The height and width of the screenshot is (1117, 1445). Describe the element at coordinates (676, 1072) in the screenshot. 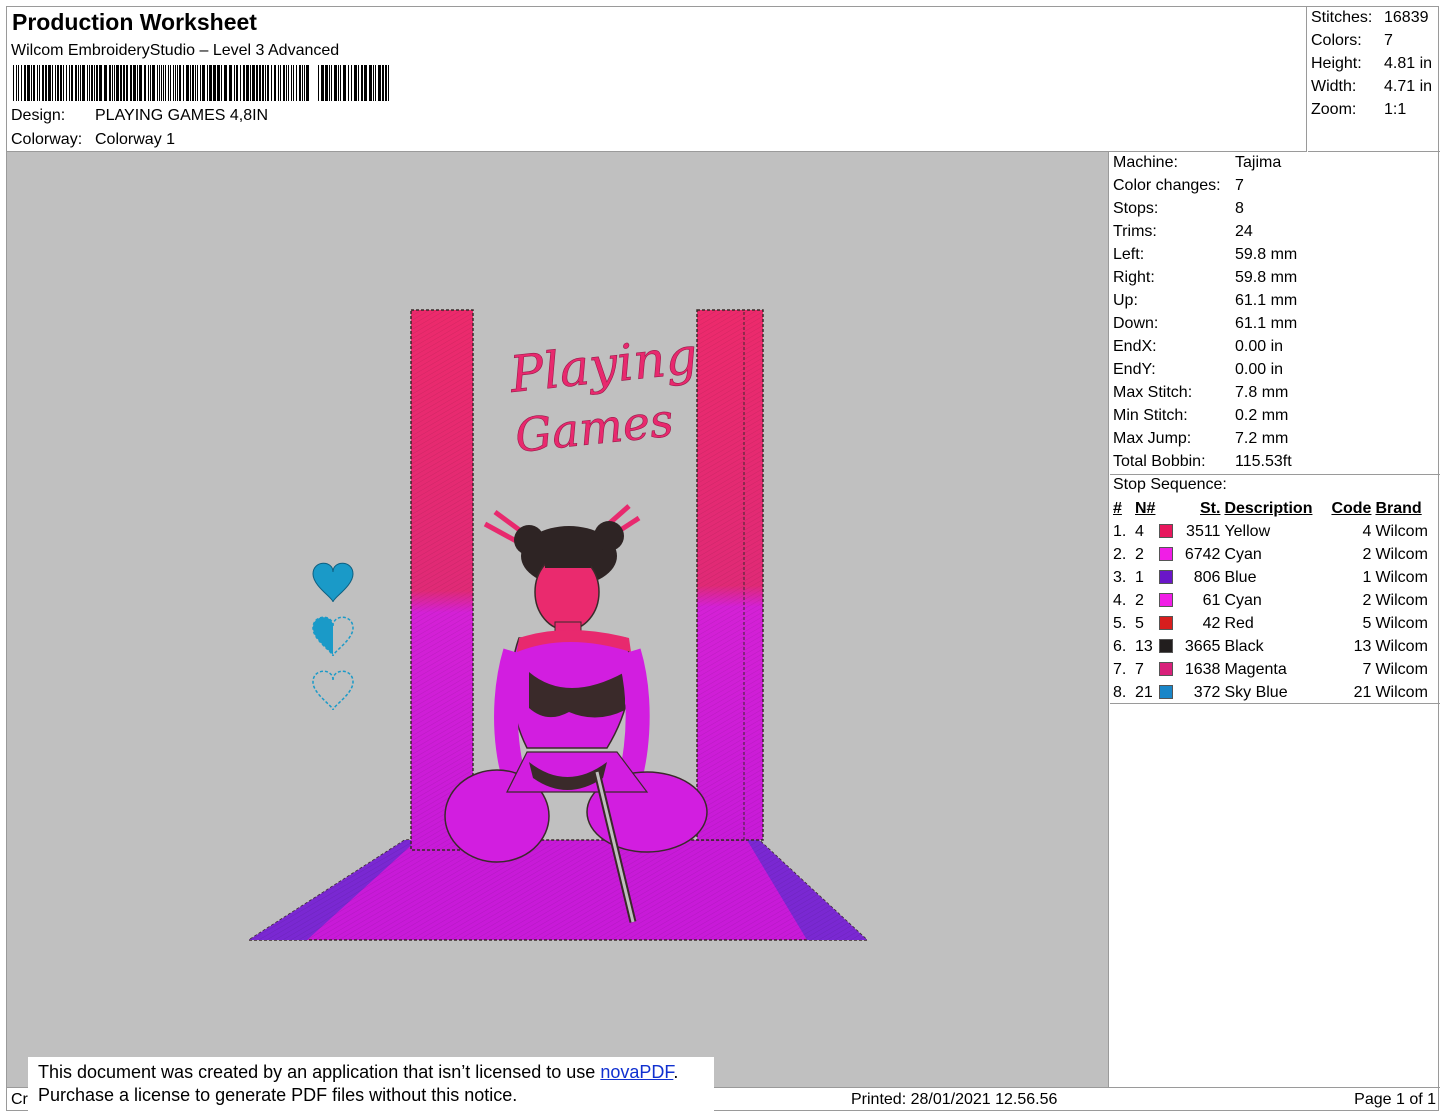

I see `notice-text: .` at that location.